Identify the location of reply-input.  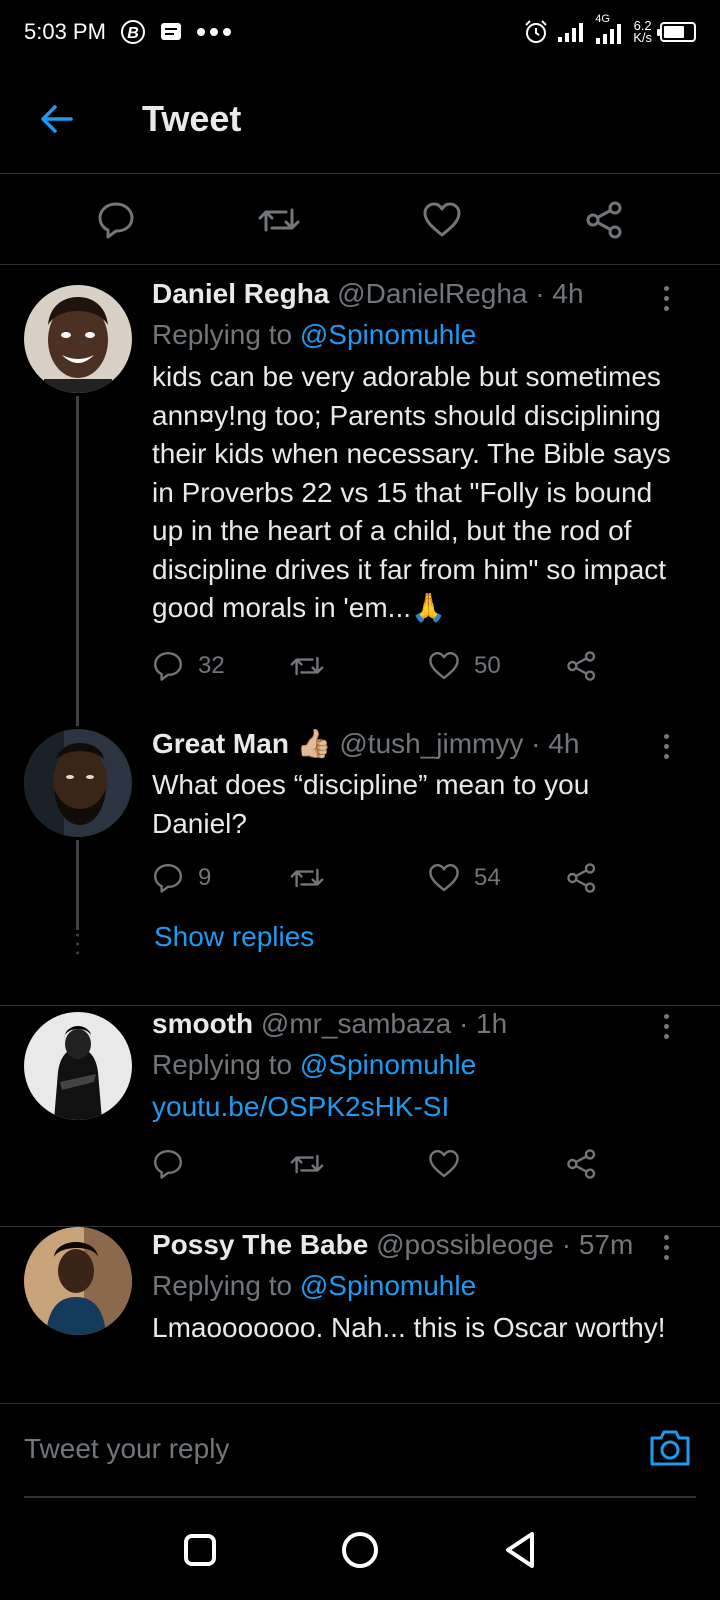
(314, 1449).